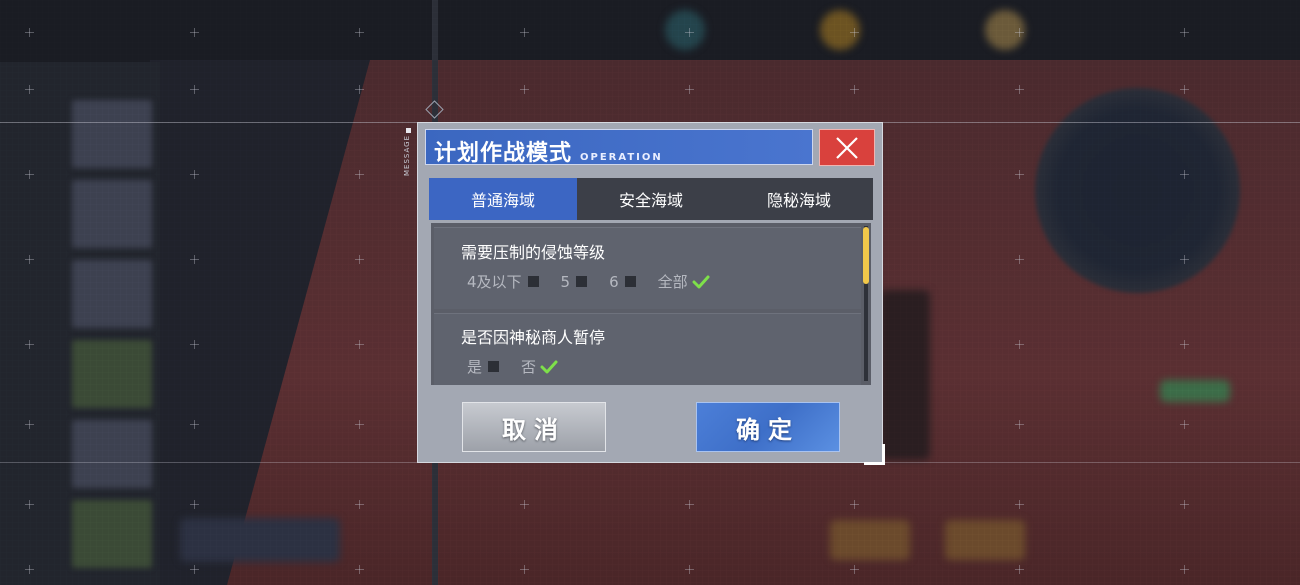  Describe the element at coordinates (533, 252) in the screenshot. I see `section-title: 需要压制的侵蚀等级` at that location.